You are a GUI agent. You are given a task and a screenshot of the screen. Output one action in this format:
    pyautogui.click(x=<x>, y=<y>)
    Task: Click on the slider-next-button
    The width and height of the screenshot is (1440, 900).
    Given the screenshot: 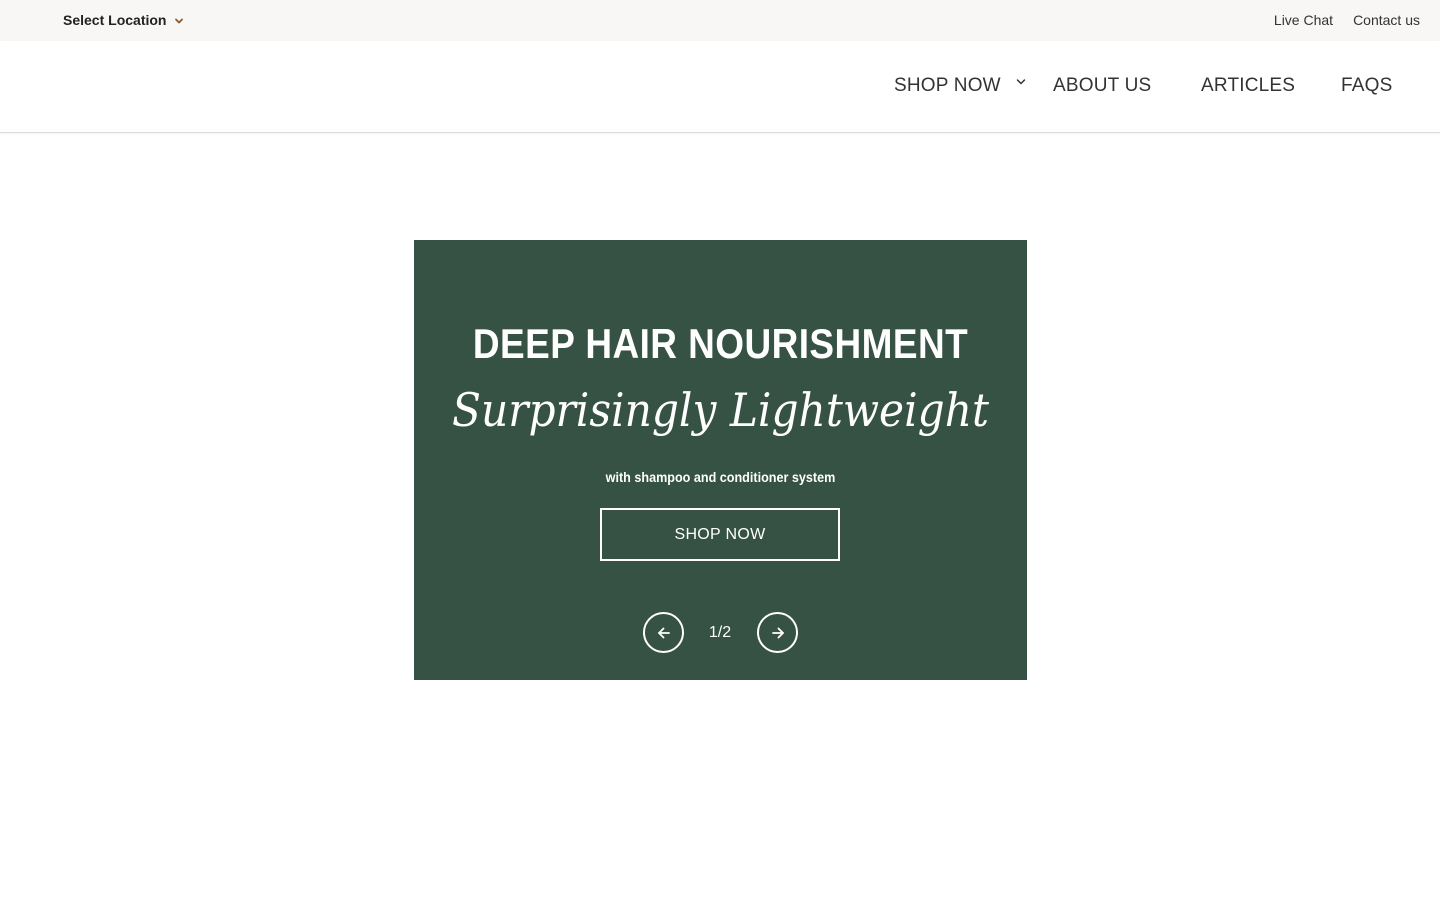 What is the action you would take?
    pyautogui.click(x=777, y=632)
    